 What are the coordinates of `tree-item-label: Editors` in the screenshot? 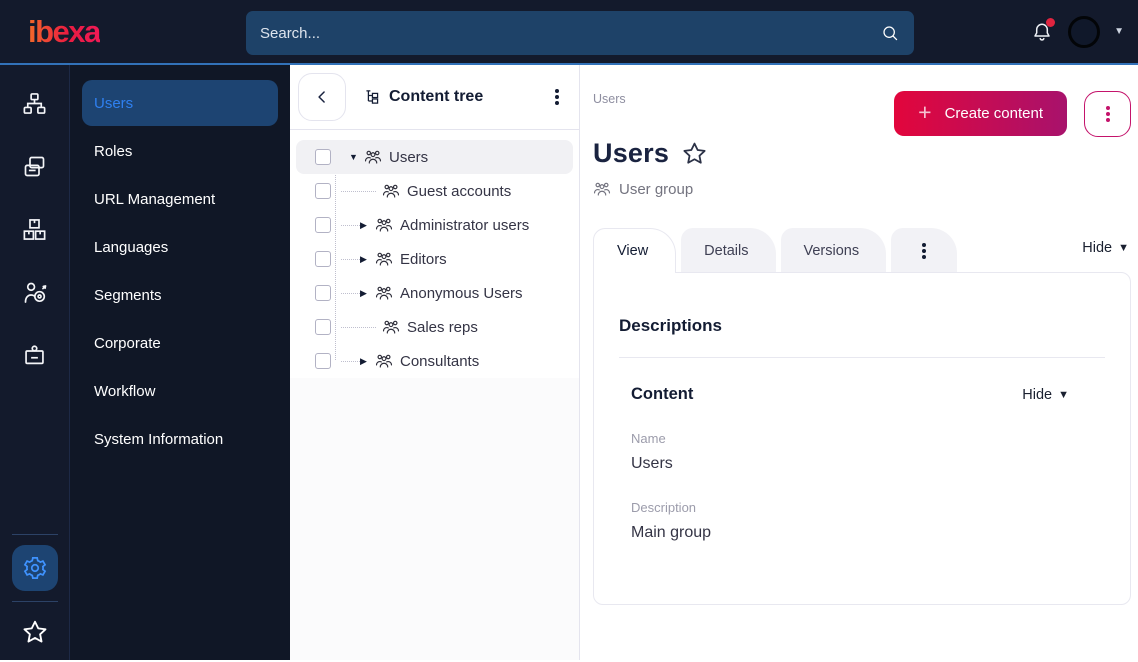 It's located at (423, 259).